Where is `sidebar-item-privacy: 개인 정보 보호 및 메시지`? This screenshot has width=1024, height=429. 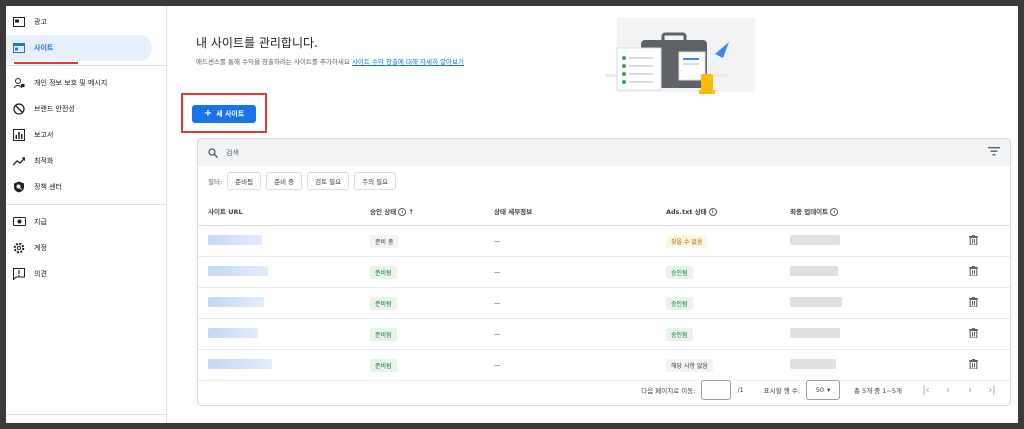
sidebar-item-privacy: 개인 정보 보호 및 메시지 is located at coordinates (86, 83).